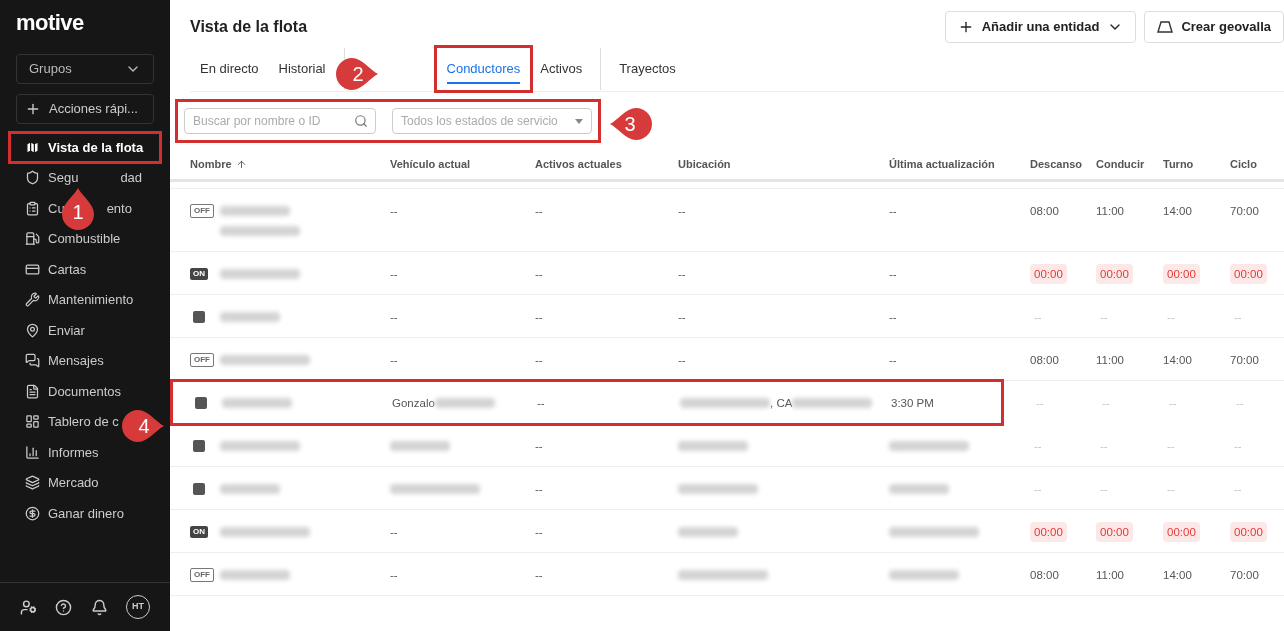  What do you see at coordinates (942, 164) in the screenshot?
I see `column-header: Última actualización` at bounding box center [942, 164].